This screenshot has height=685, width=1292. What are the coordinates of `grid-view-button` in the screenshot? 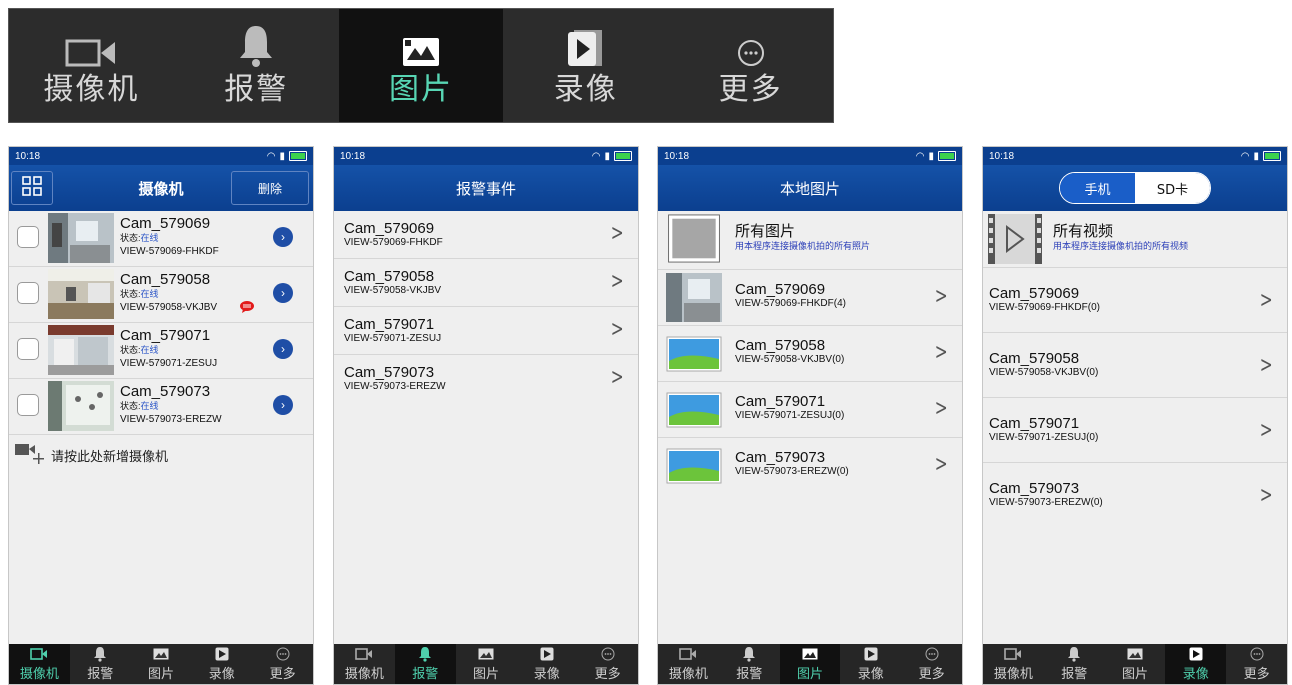 It's located at (32, 188).